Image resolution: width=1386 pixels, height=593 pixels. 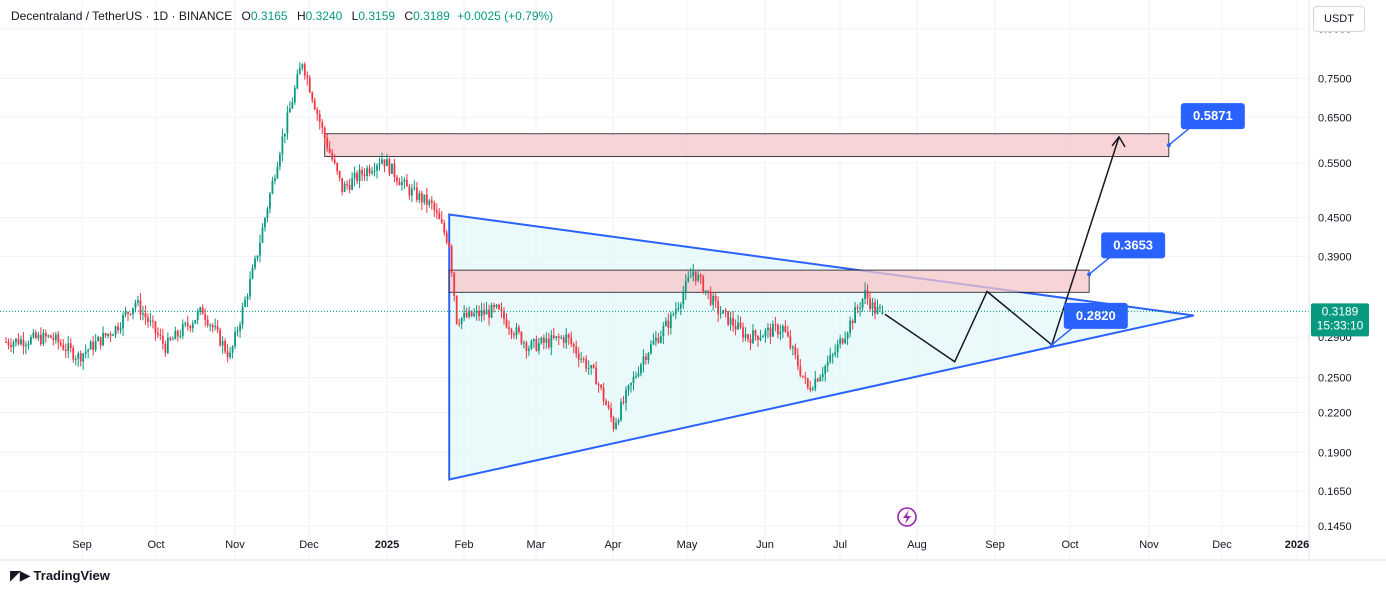 What do you see at coordinates (907, 517) in the screenshot?
I see `events-icon` at bounding box center [907, 517].